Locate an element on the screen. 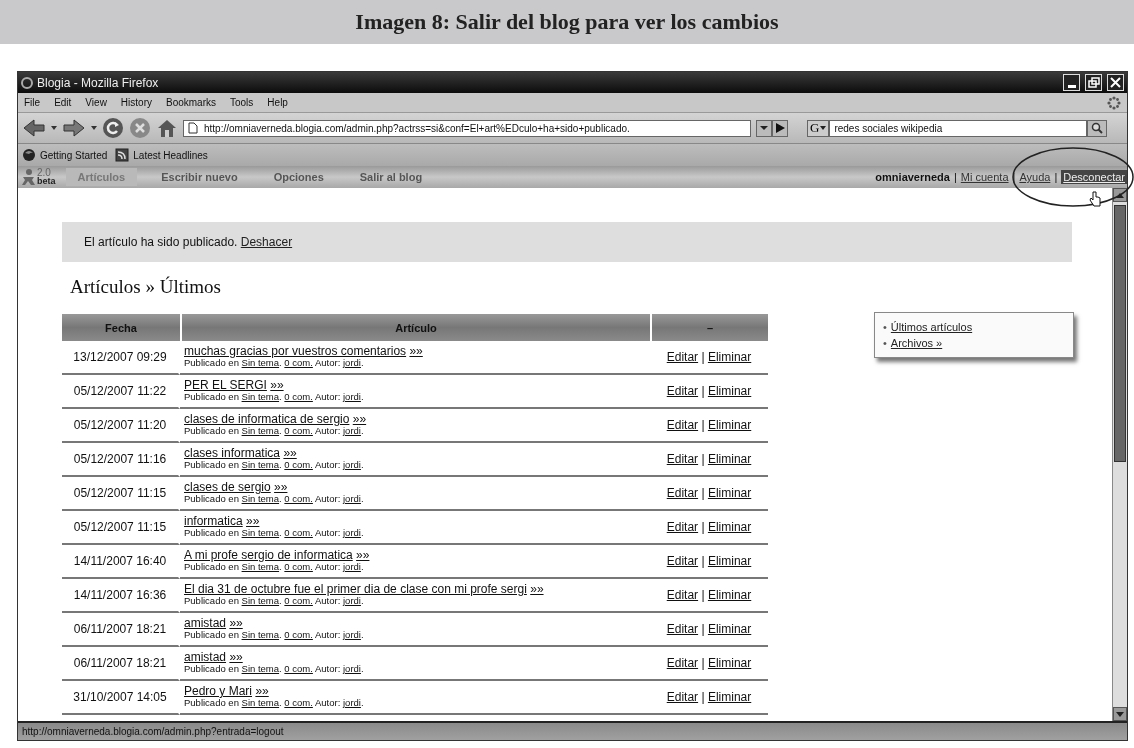  bookmark-item: Getting Started is located at coordinates (65, 155).